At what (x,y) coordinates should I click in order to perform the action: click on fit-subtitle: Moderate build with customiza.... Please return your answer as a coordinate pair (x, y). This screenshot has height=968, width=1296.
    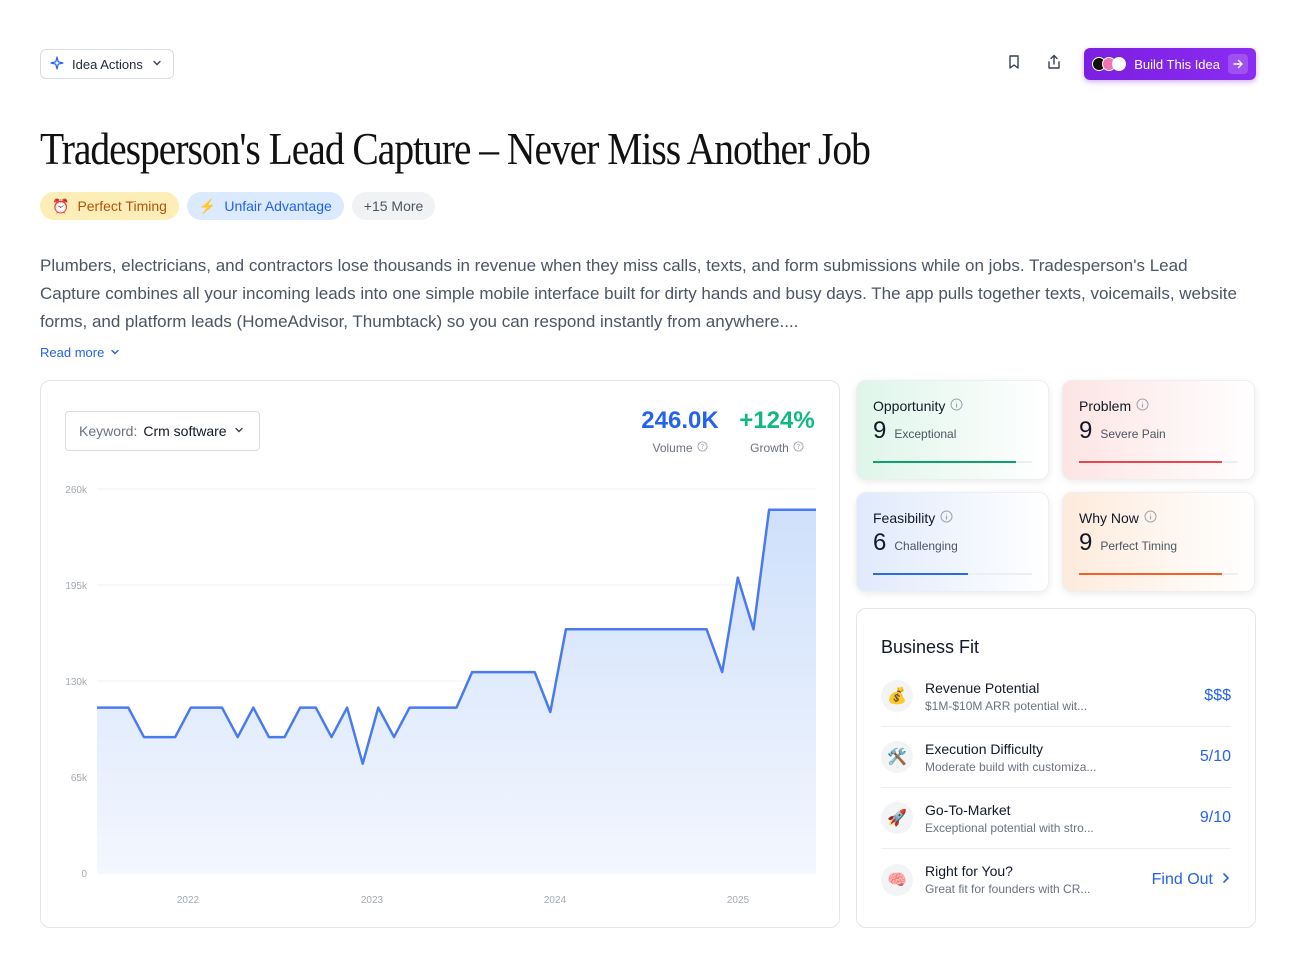
    Looking at the image, I should click on (1011, 766).